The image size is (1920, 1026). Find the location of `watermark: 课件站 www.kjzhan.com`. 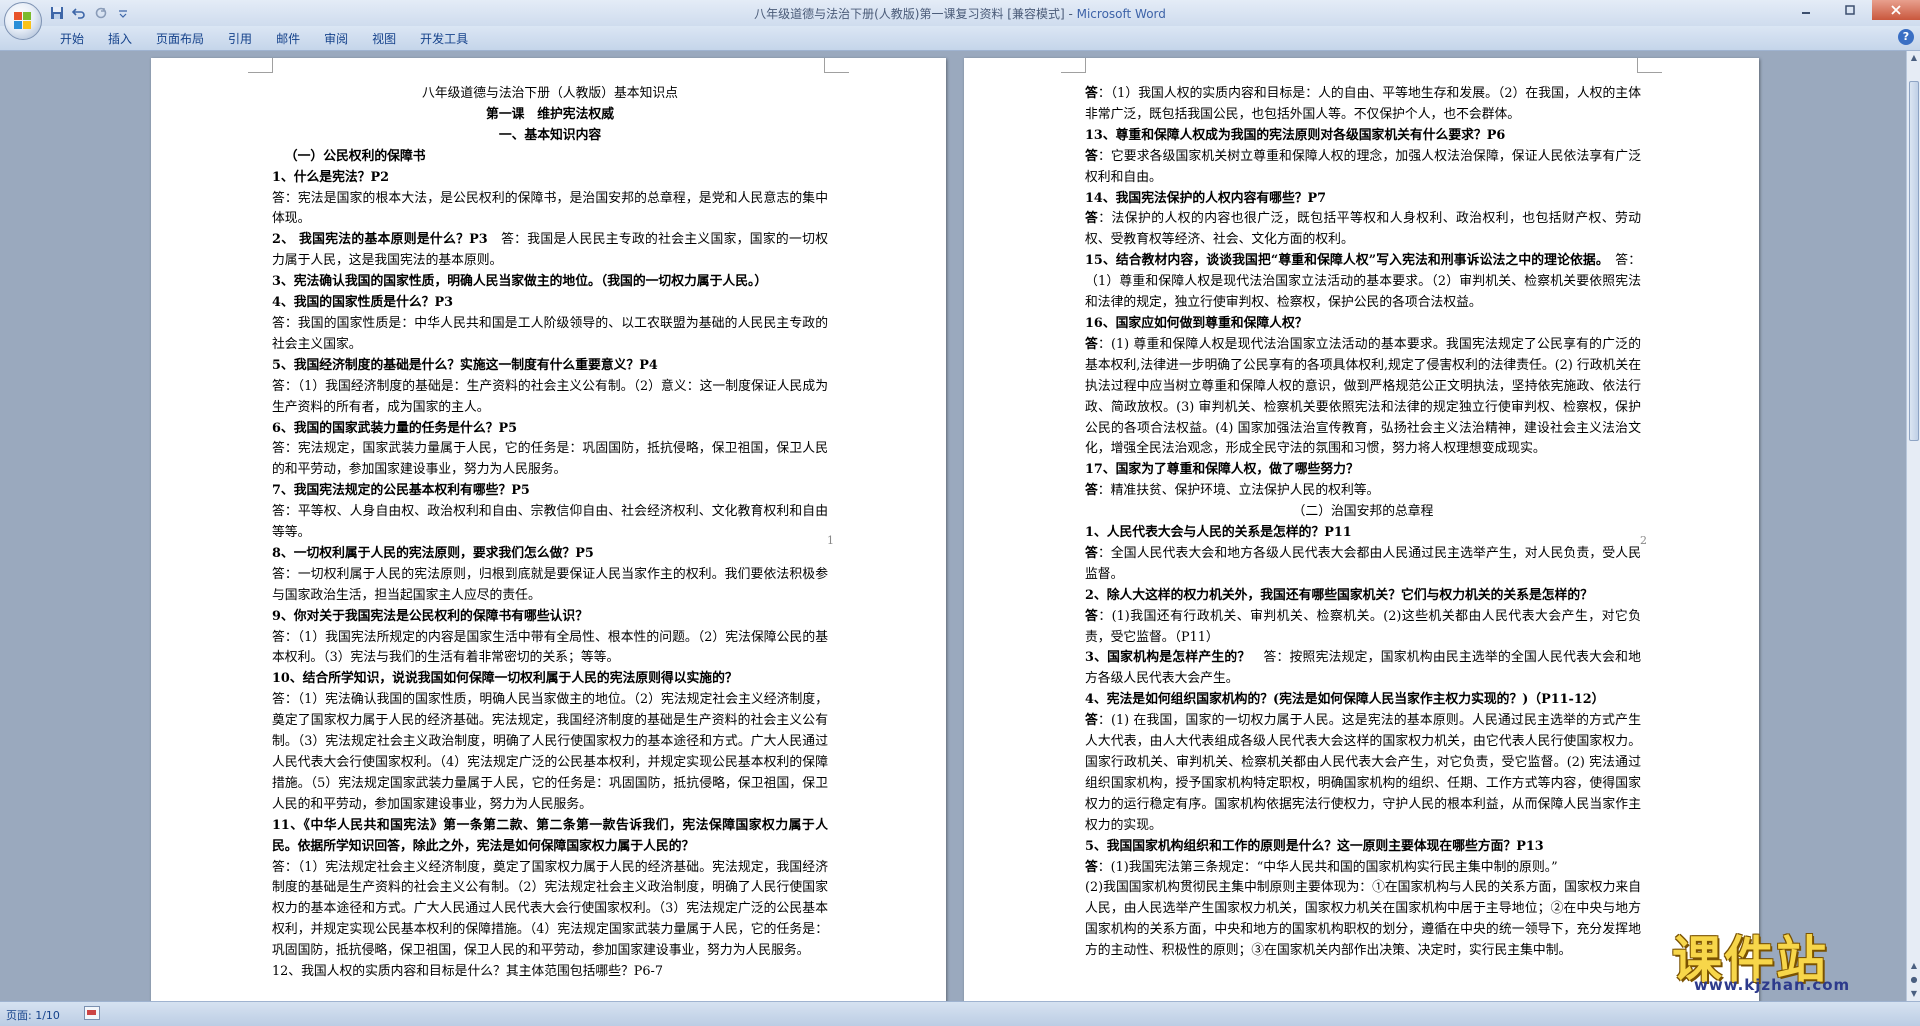

watermark: 课件站 www.kjzhan.com is located at coordinates (1787, 958).